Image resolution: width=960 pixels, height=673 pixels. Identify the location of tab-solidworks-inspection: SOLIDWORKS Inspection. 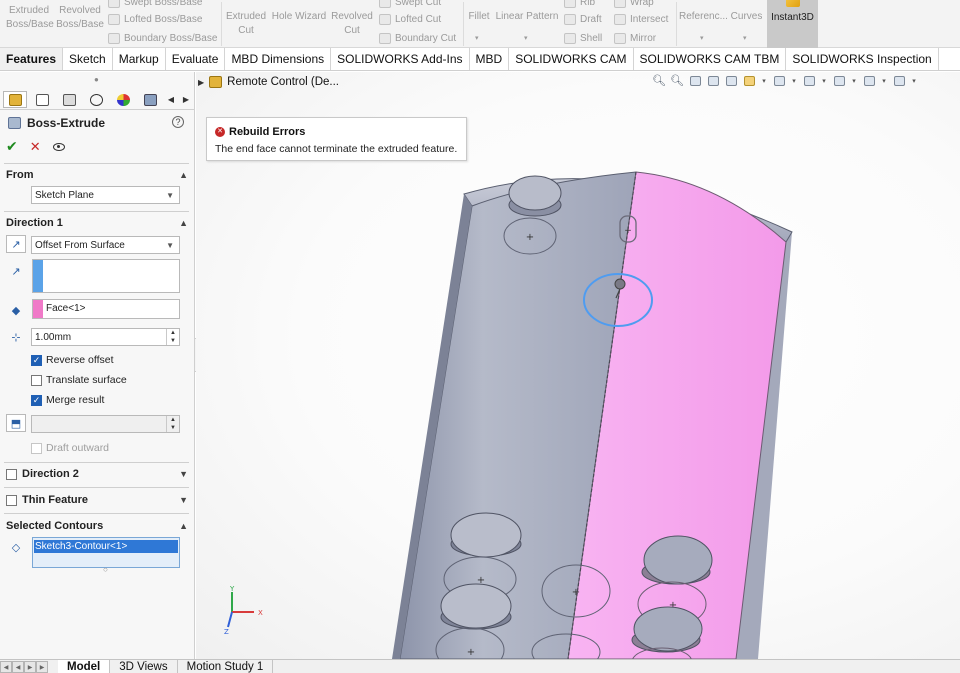
(862, 59).